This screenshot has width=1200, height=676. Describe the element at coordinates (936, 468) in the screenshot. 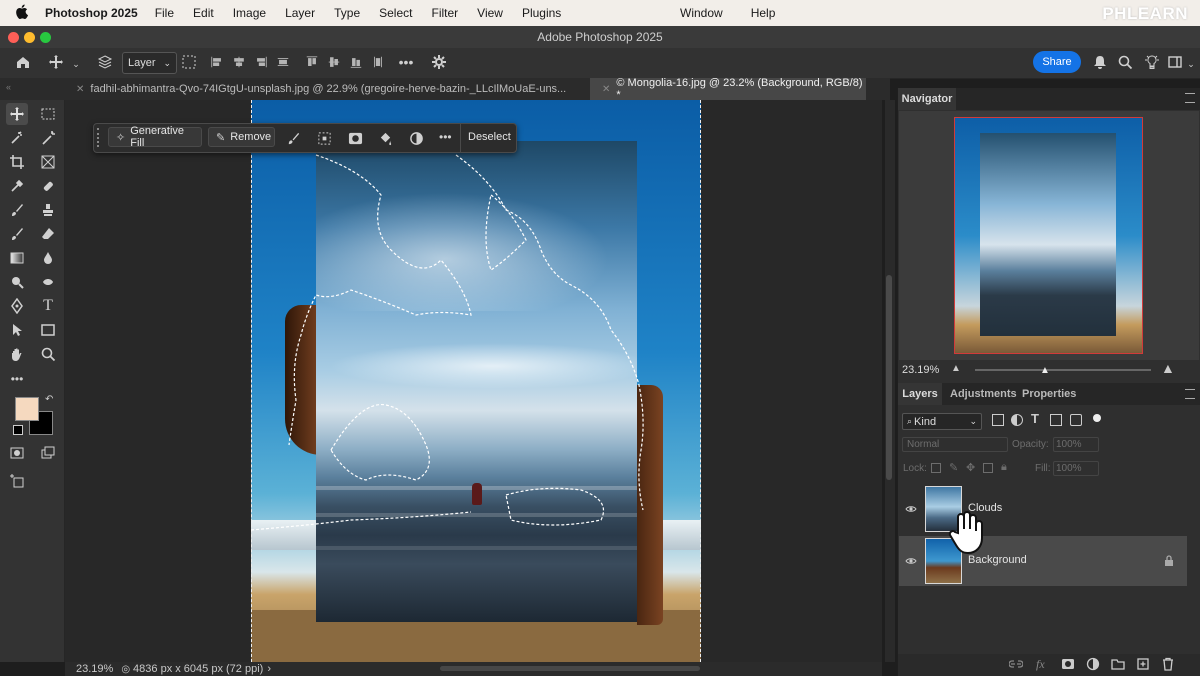

I see `lock-transparent-icon` at that location.